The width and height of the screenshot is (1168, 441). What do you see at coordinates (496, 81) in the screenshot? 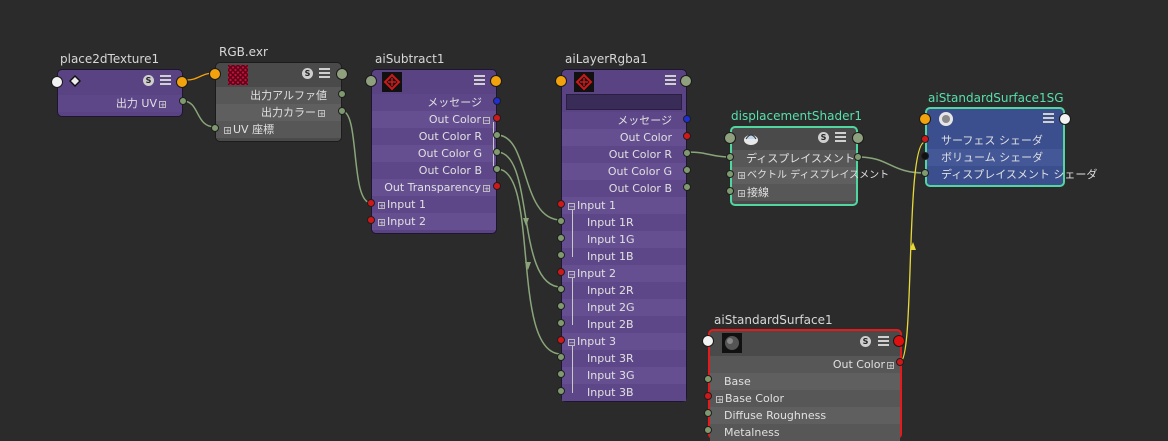
I see `output-port-subtract` at bounding box center [496, 81].